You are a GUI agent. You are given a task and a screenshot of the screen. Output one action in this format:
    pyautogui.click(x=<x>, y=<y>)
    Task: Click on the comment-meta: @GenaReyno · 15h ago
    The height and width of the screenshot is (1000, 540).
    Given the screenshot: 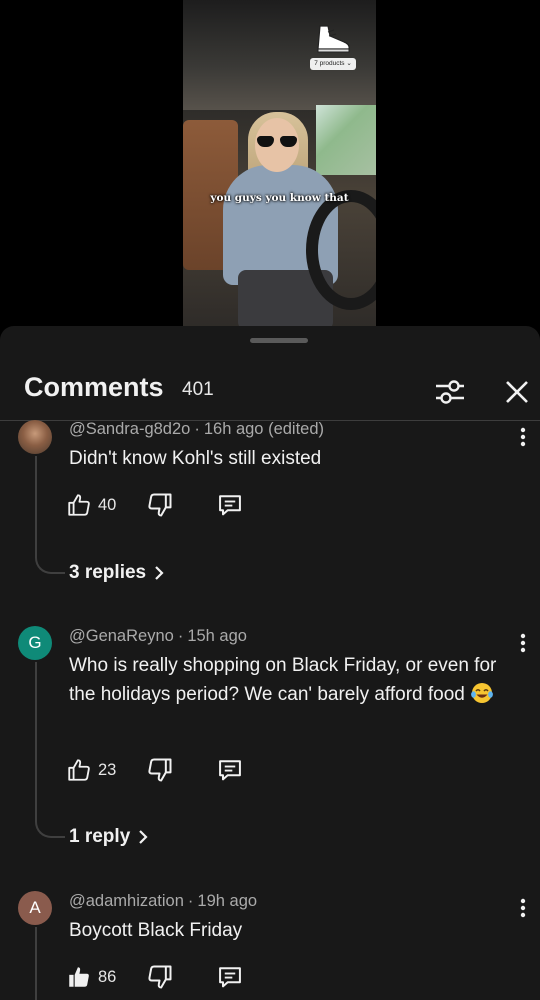 What is the action you would take?
    pyautogui.click(x=158, y=636)
    